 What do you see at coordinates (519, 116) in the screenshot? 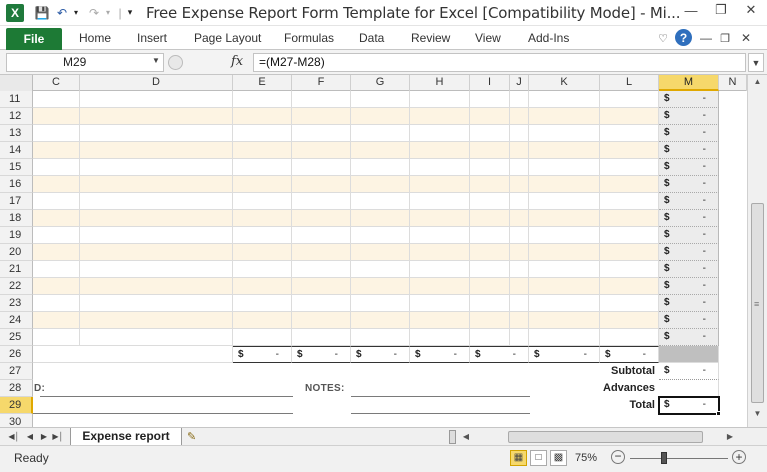
I see `cell-j12` at bounding box center [519, 116].